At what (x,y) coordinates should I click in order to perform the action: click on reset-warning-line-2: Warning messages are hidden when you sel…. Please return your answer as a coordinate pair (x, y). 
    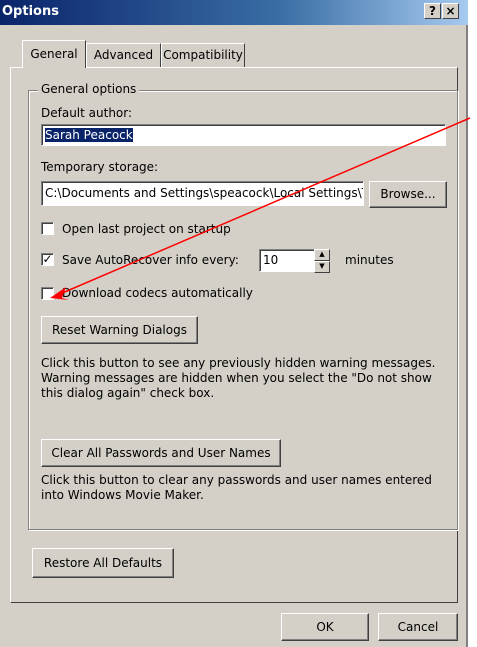
    Looking at the image, I should click on (236, 378).